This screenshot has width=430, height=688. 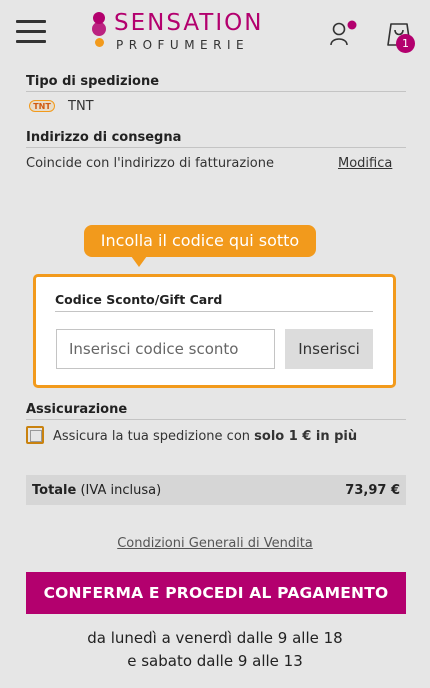 I want to click on coupon-tooltip: Incolla il codice qui sotto, so click(x=200, y=241).